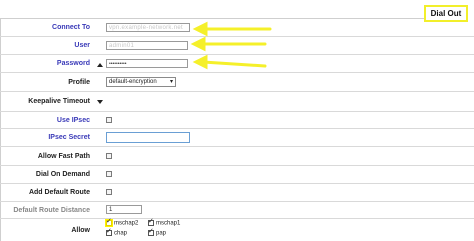  What do you see at coordinates (79, 82) in the screenshot?
I see `profile-label: Profile` at bounding box center [79, 82].